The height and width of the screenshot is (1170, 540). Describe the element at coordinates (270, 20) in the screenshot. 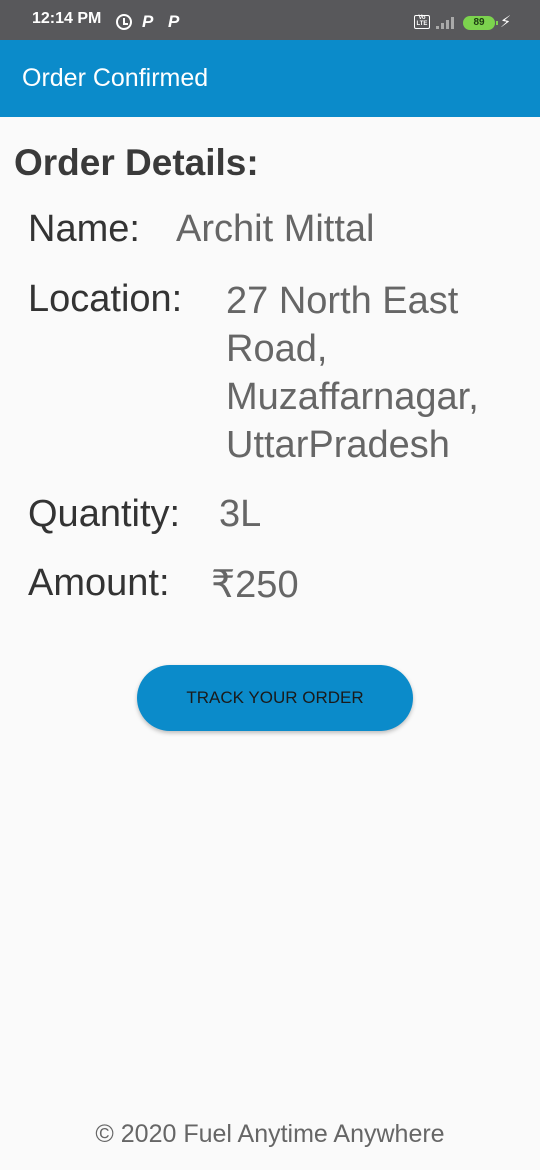

I see `status-bar: 12:14 PM P P Vo LTE 89 ⚡` at that location.